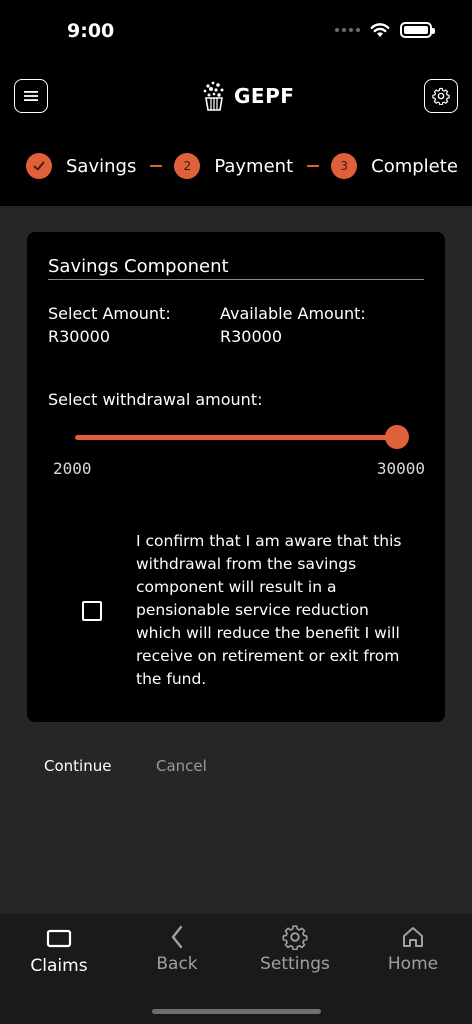 The height and width of the screenshot is (1024, 472). I want to click on step-savings-check-icon, so click(39, 166).